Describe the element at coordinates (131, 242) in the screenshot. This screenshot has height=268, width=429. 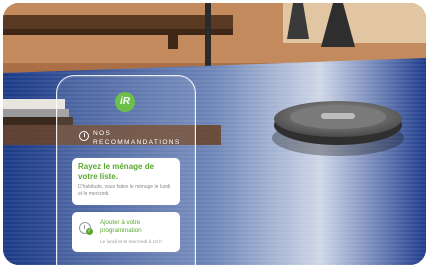
I see `add-schedule-text: Le lundi et le mercredi à 10 h` at that location.